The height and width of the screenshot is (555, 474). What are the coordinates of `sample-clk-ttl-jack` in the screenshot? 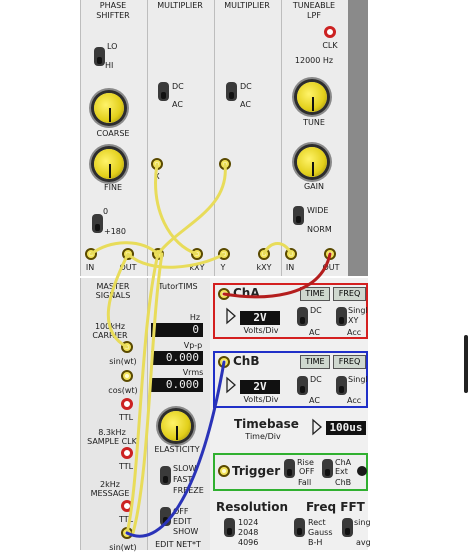 It's located at (127, 453).